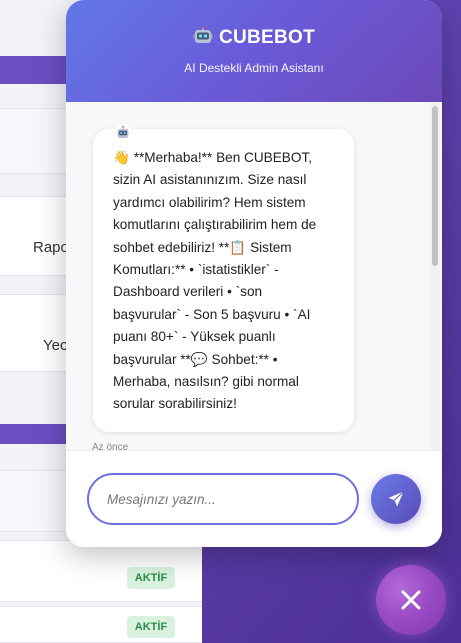 The height and width of the screenshot is (643, 461). I want to click on message-timestamp: Az önce, so click(110, 446).